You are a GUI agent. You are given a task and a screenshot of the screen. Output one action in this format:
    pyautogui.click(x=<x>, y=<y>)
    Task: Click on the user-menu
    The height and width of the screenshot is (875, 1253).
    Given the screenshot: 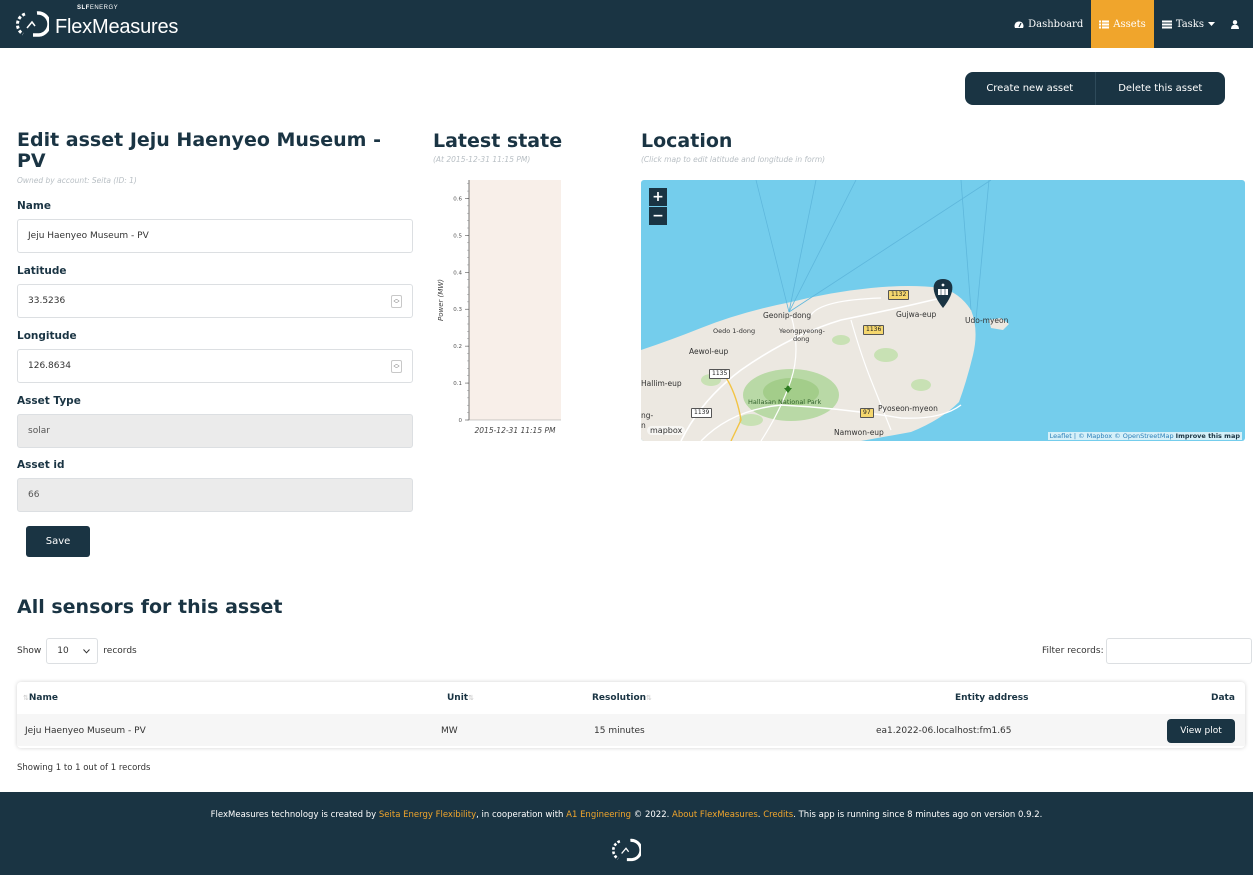 What is the action you would take?
    pyautogui.click(x=1238, y=24)
    